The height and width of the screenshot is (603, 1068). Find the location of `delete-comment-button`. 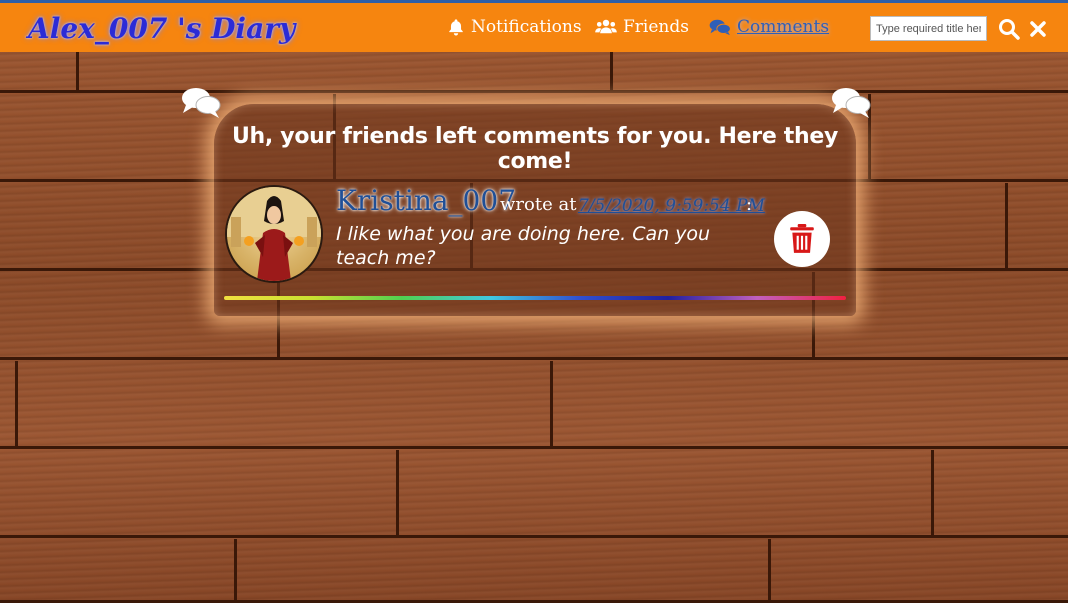

delete-comment-button is located at coordinates (802, 239).